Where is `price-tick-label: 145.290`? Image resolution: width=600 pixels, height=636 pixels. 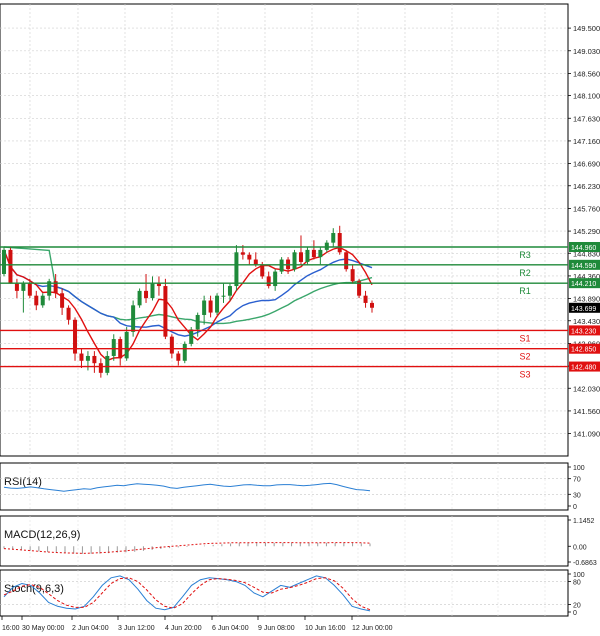 price-tick-label: 145.290 is located at coordinates (586, 231).